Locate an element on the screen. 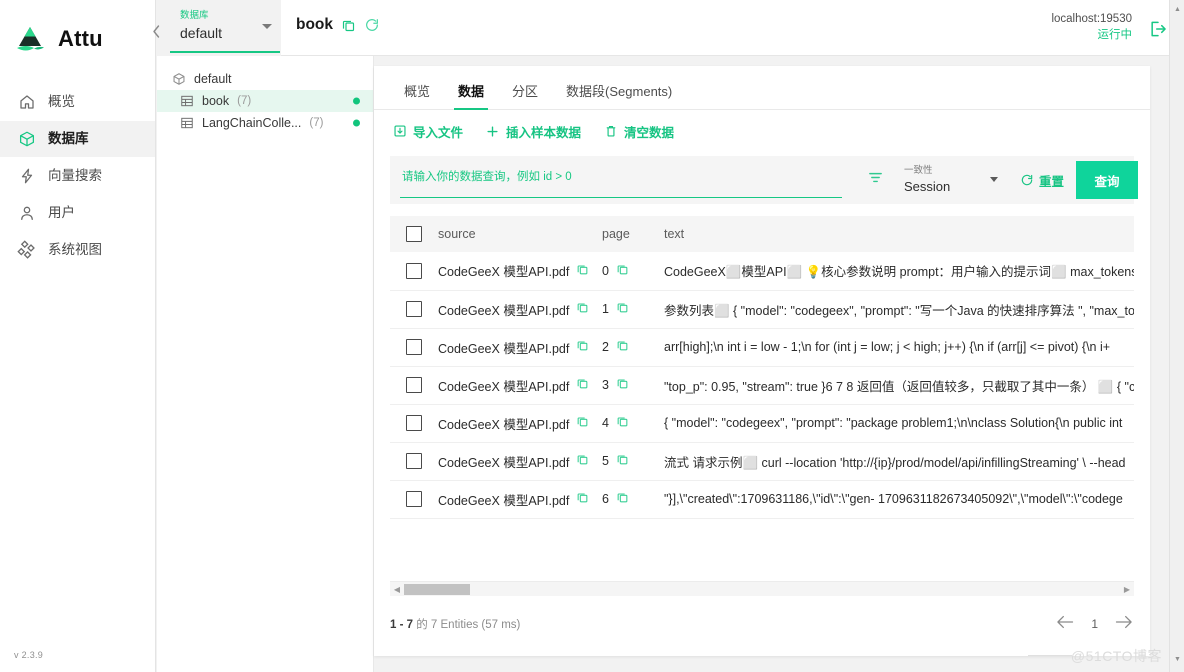 The width and height of the screenshot is (1184, 672). filter-icon is located at coordinates (875, 180).